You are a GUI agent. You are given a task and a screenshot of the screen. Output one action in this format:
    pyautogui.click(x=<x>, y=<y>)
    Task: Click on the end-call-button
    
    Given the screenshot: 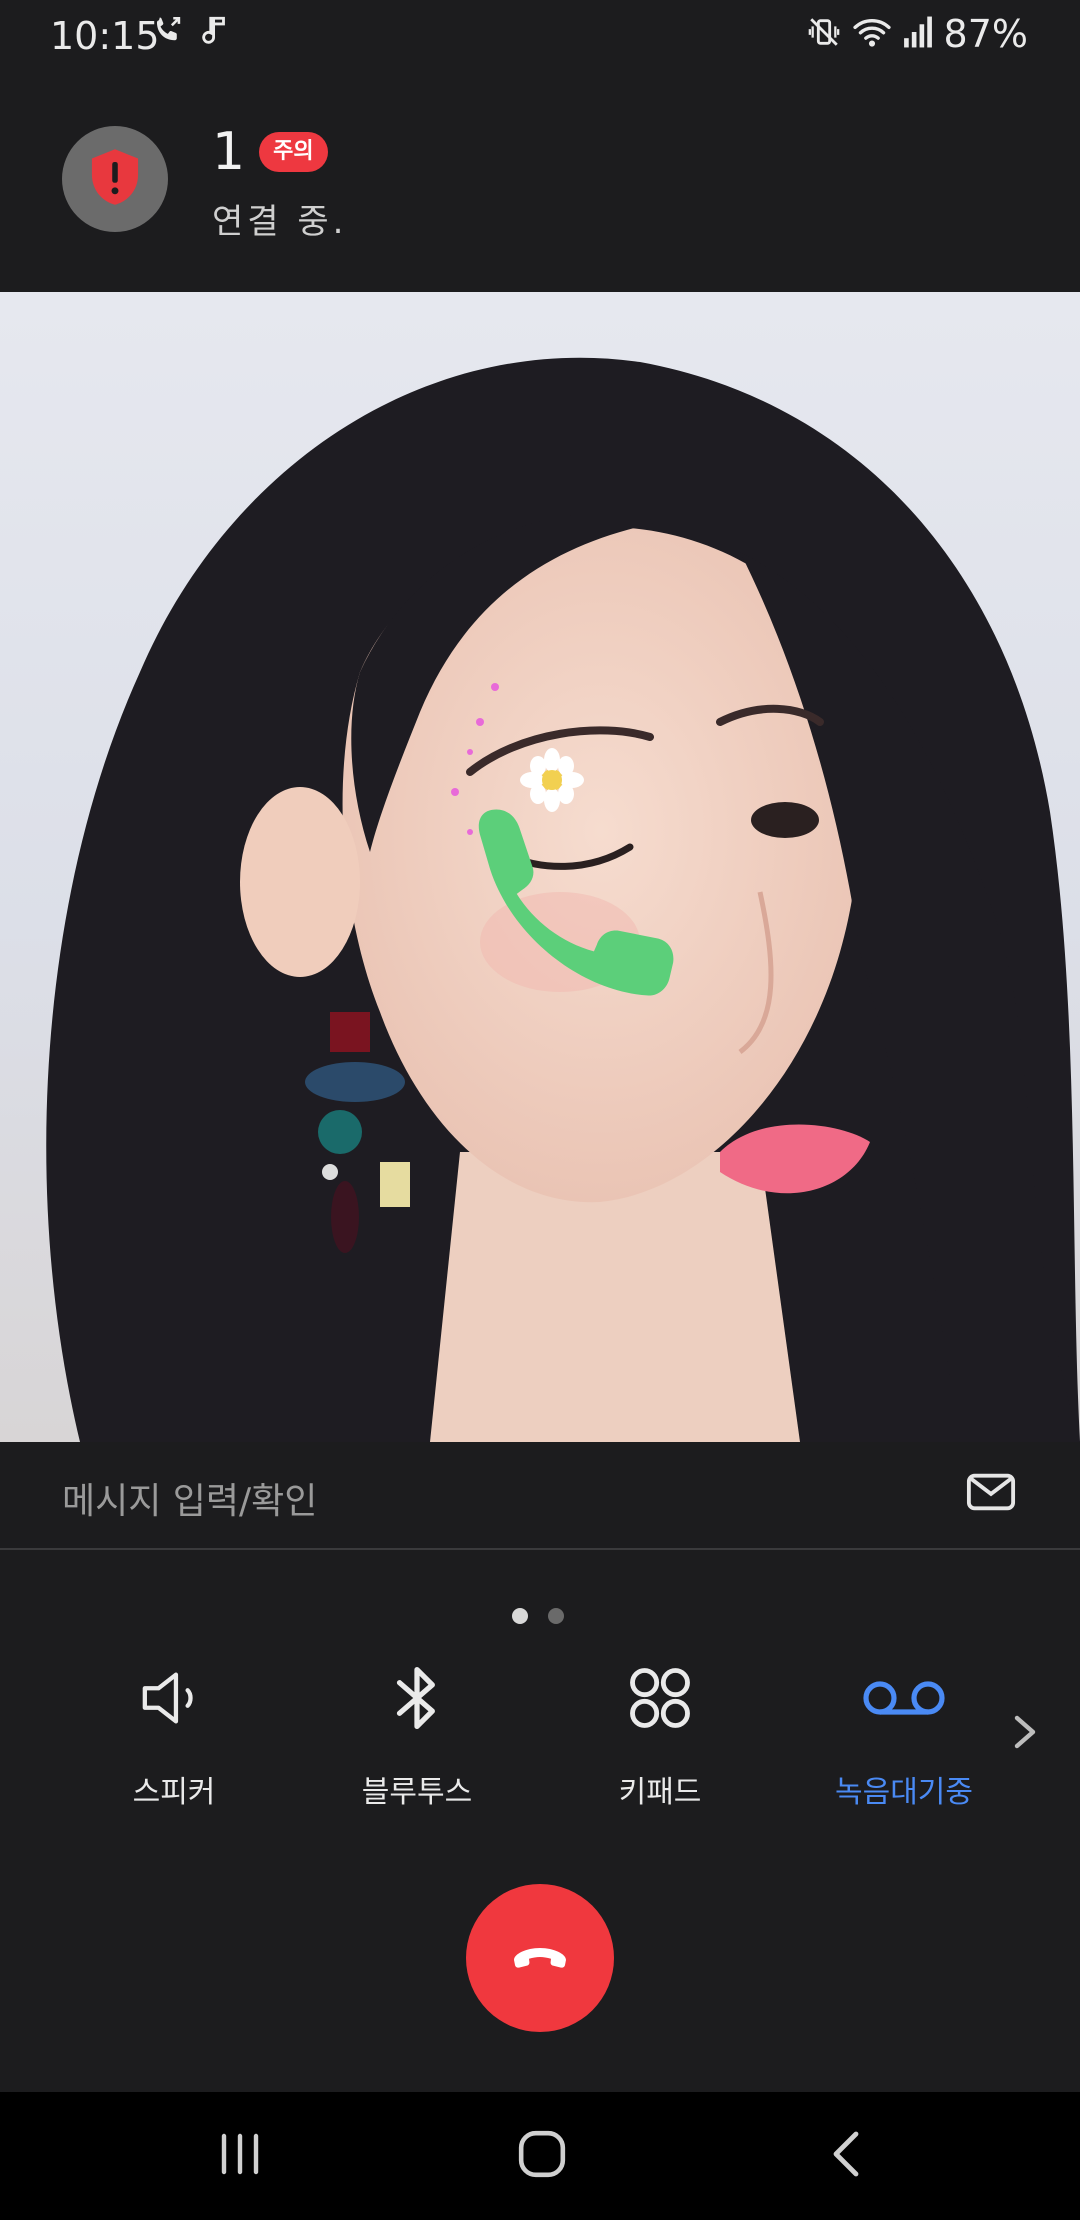 What is the action you would take?
    pyautogui.click(x=540, y=1958)
    